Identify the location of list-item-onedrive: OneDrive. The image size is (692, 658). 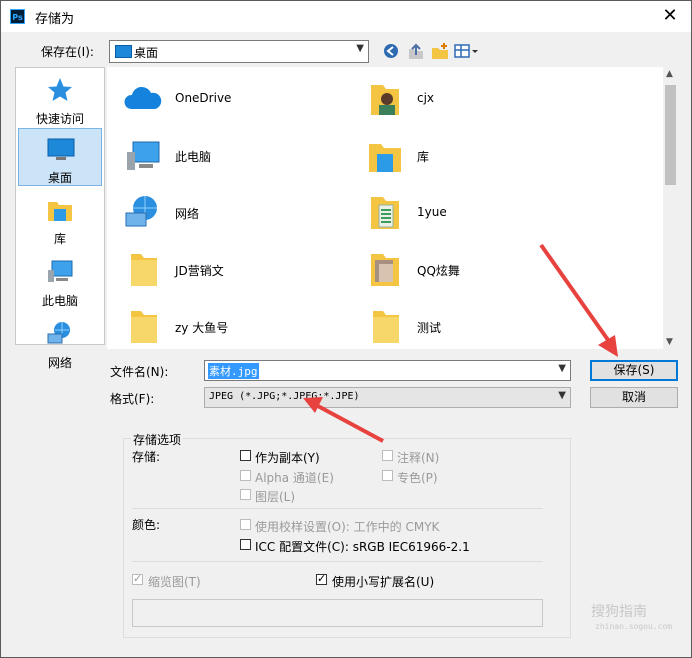
(215, 98).